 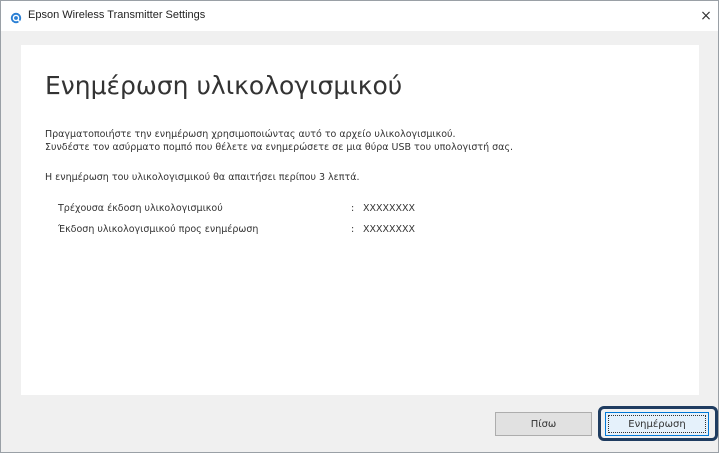 I want to click on target-version-value: XXXXXXXX, so click(x=389, y=229).